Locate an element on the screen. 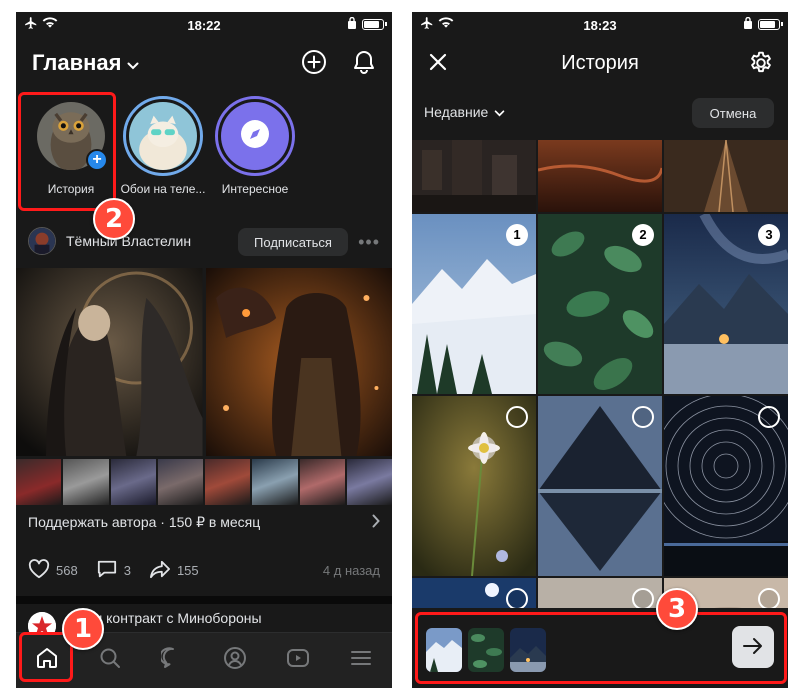  author-avatar is located at coordinates (42, 241).